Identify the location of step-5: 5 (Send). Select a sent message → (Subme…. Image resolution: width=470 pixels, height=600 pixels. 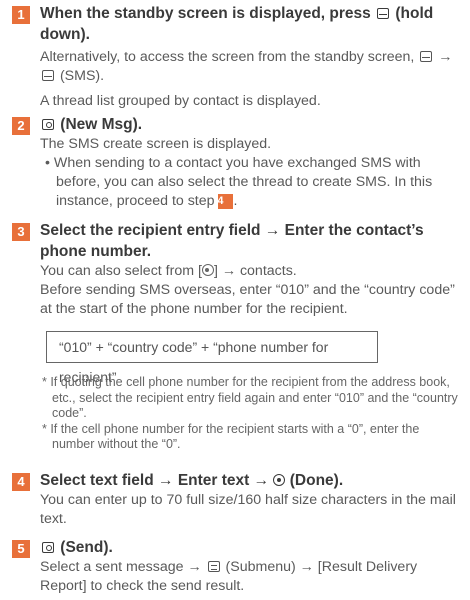
(238, 566).